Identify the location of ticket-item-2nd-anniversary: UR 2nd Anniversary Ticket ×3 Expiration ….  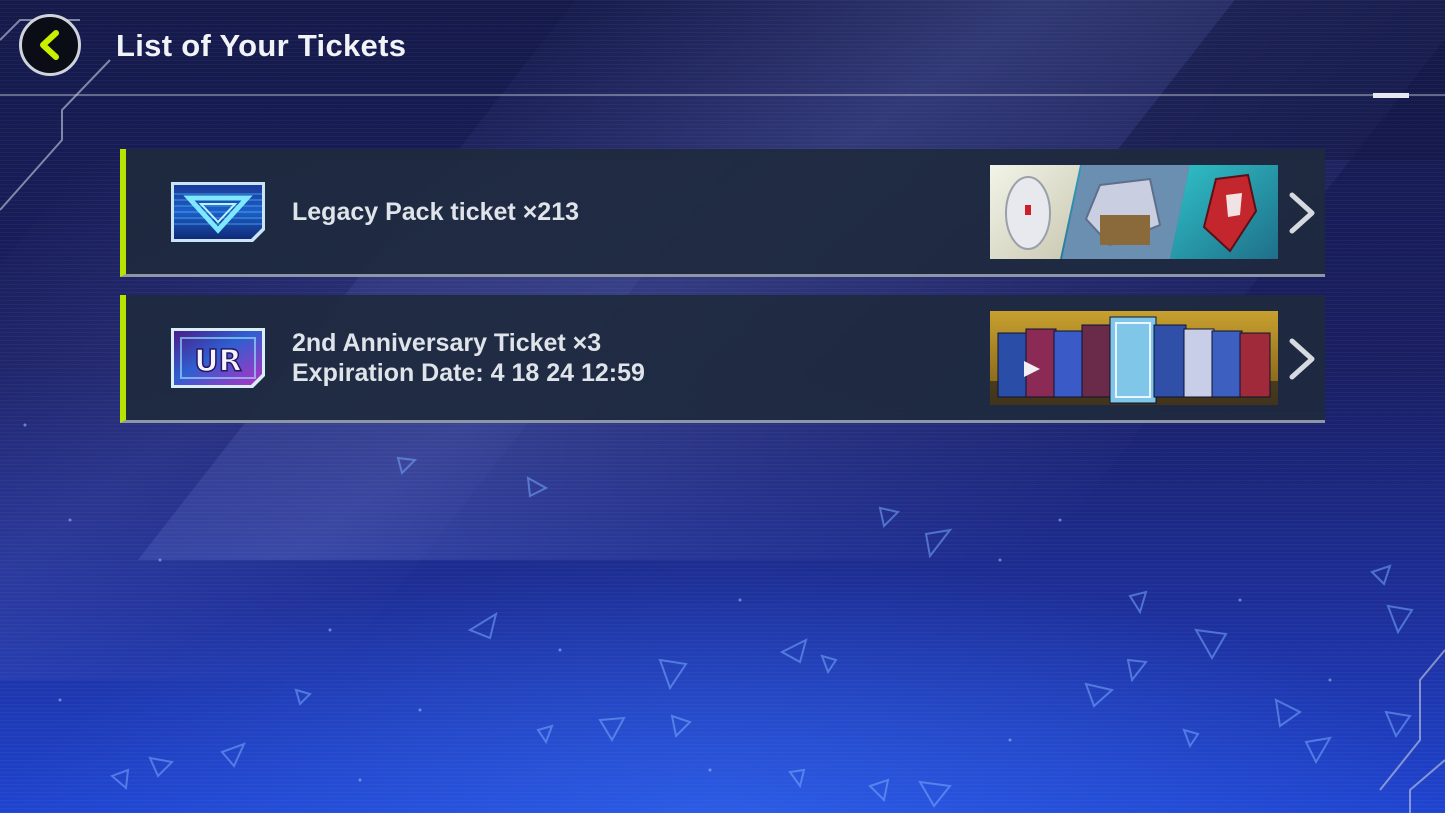
(722, 359).